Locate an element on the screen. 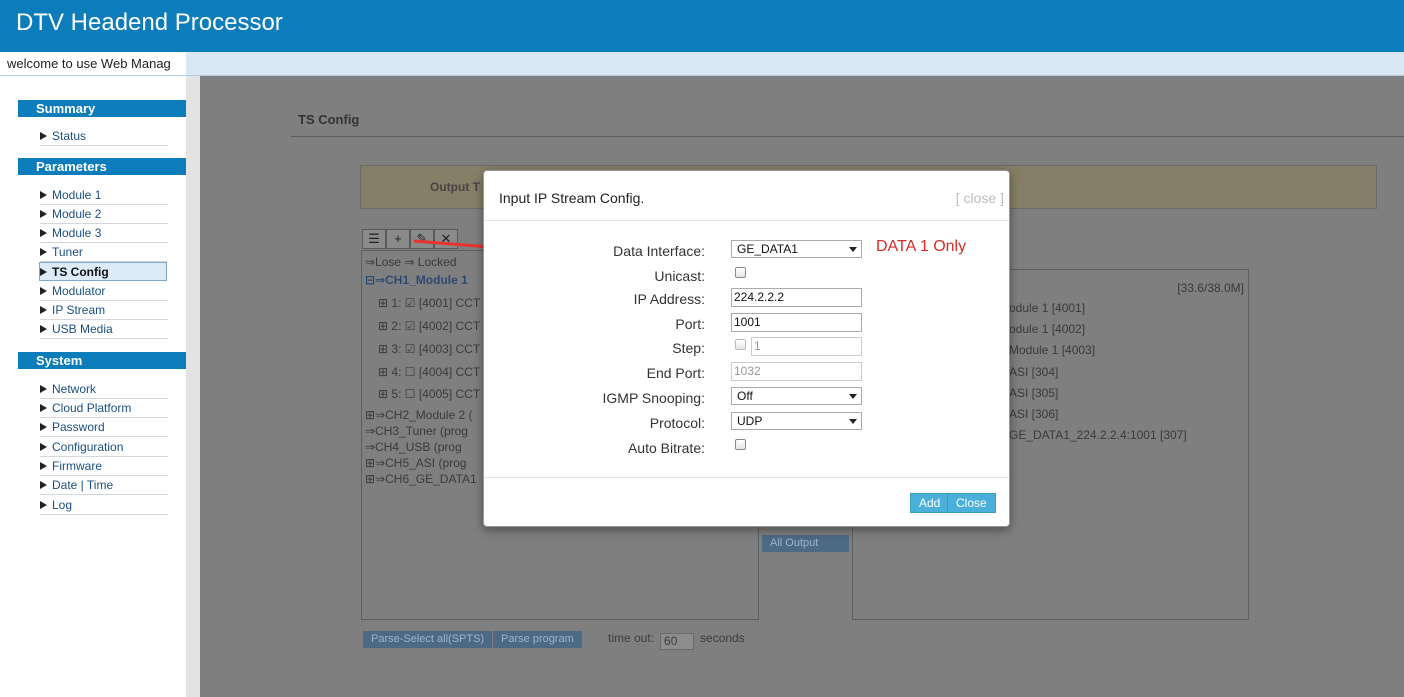 The height and width of the screenshot is (697, 1404). sidebar-item-cloud-platform: Cloud Platform is located at coordinates (104, 408).